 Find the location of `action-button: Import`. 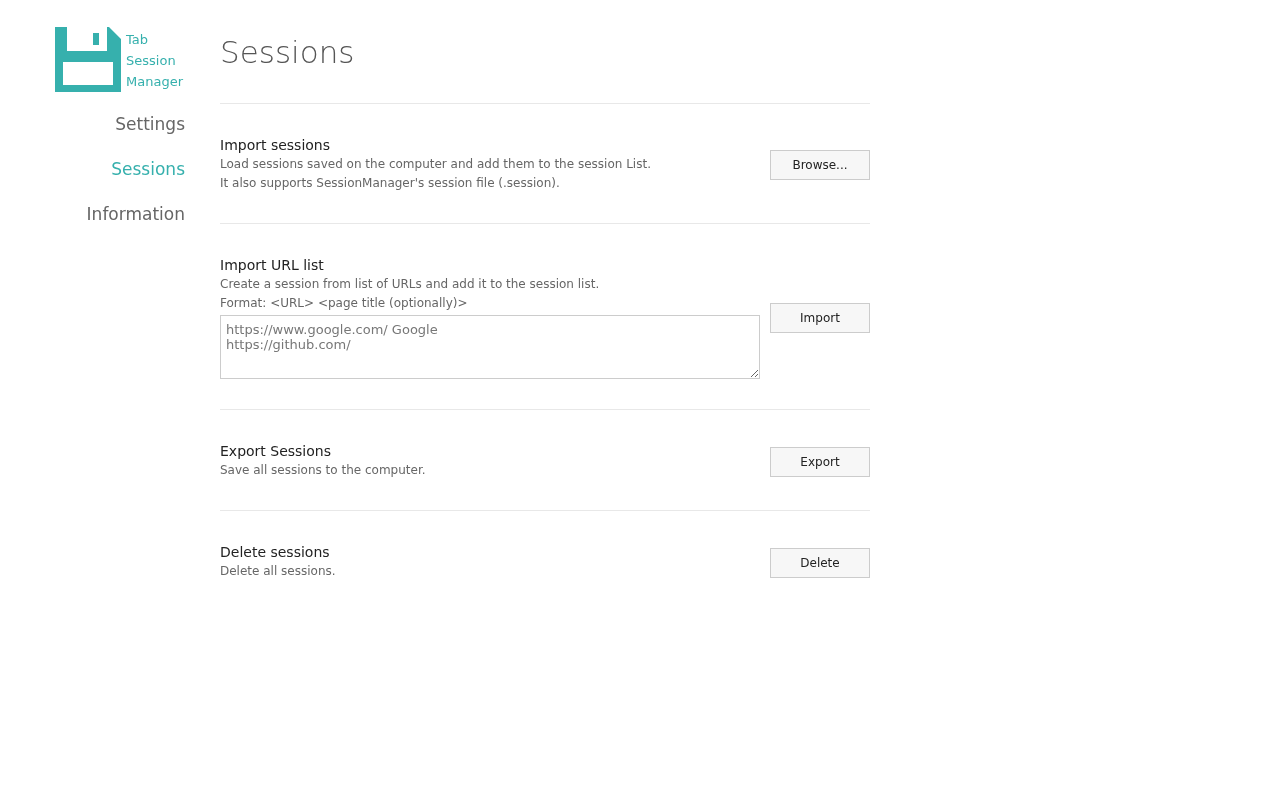

action-button: Import is located at coordinates (820, 318).